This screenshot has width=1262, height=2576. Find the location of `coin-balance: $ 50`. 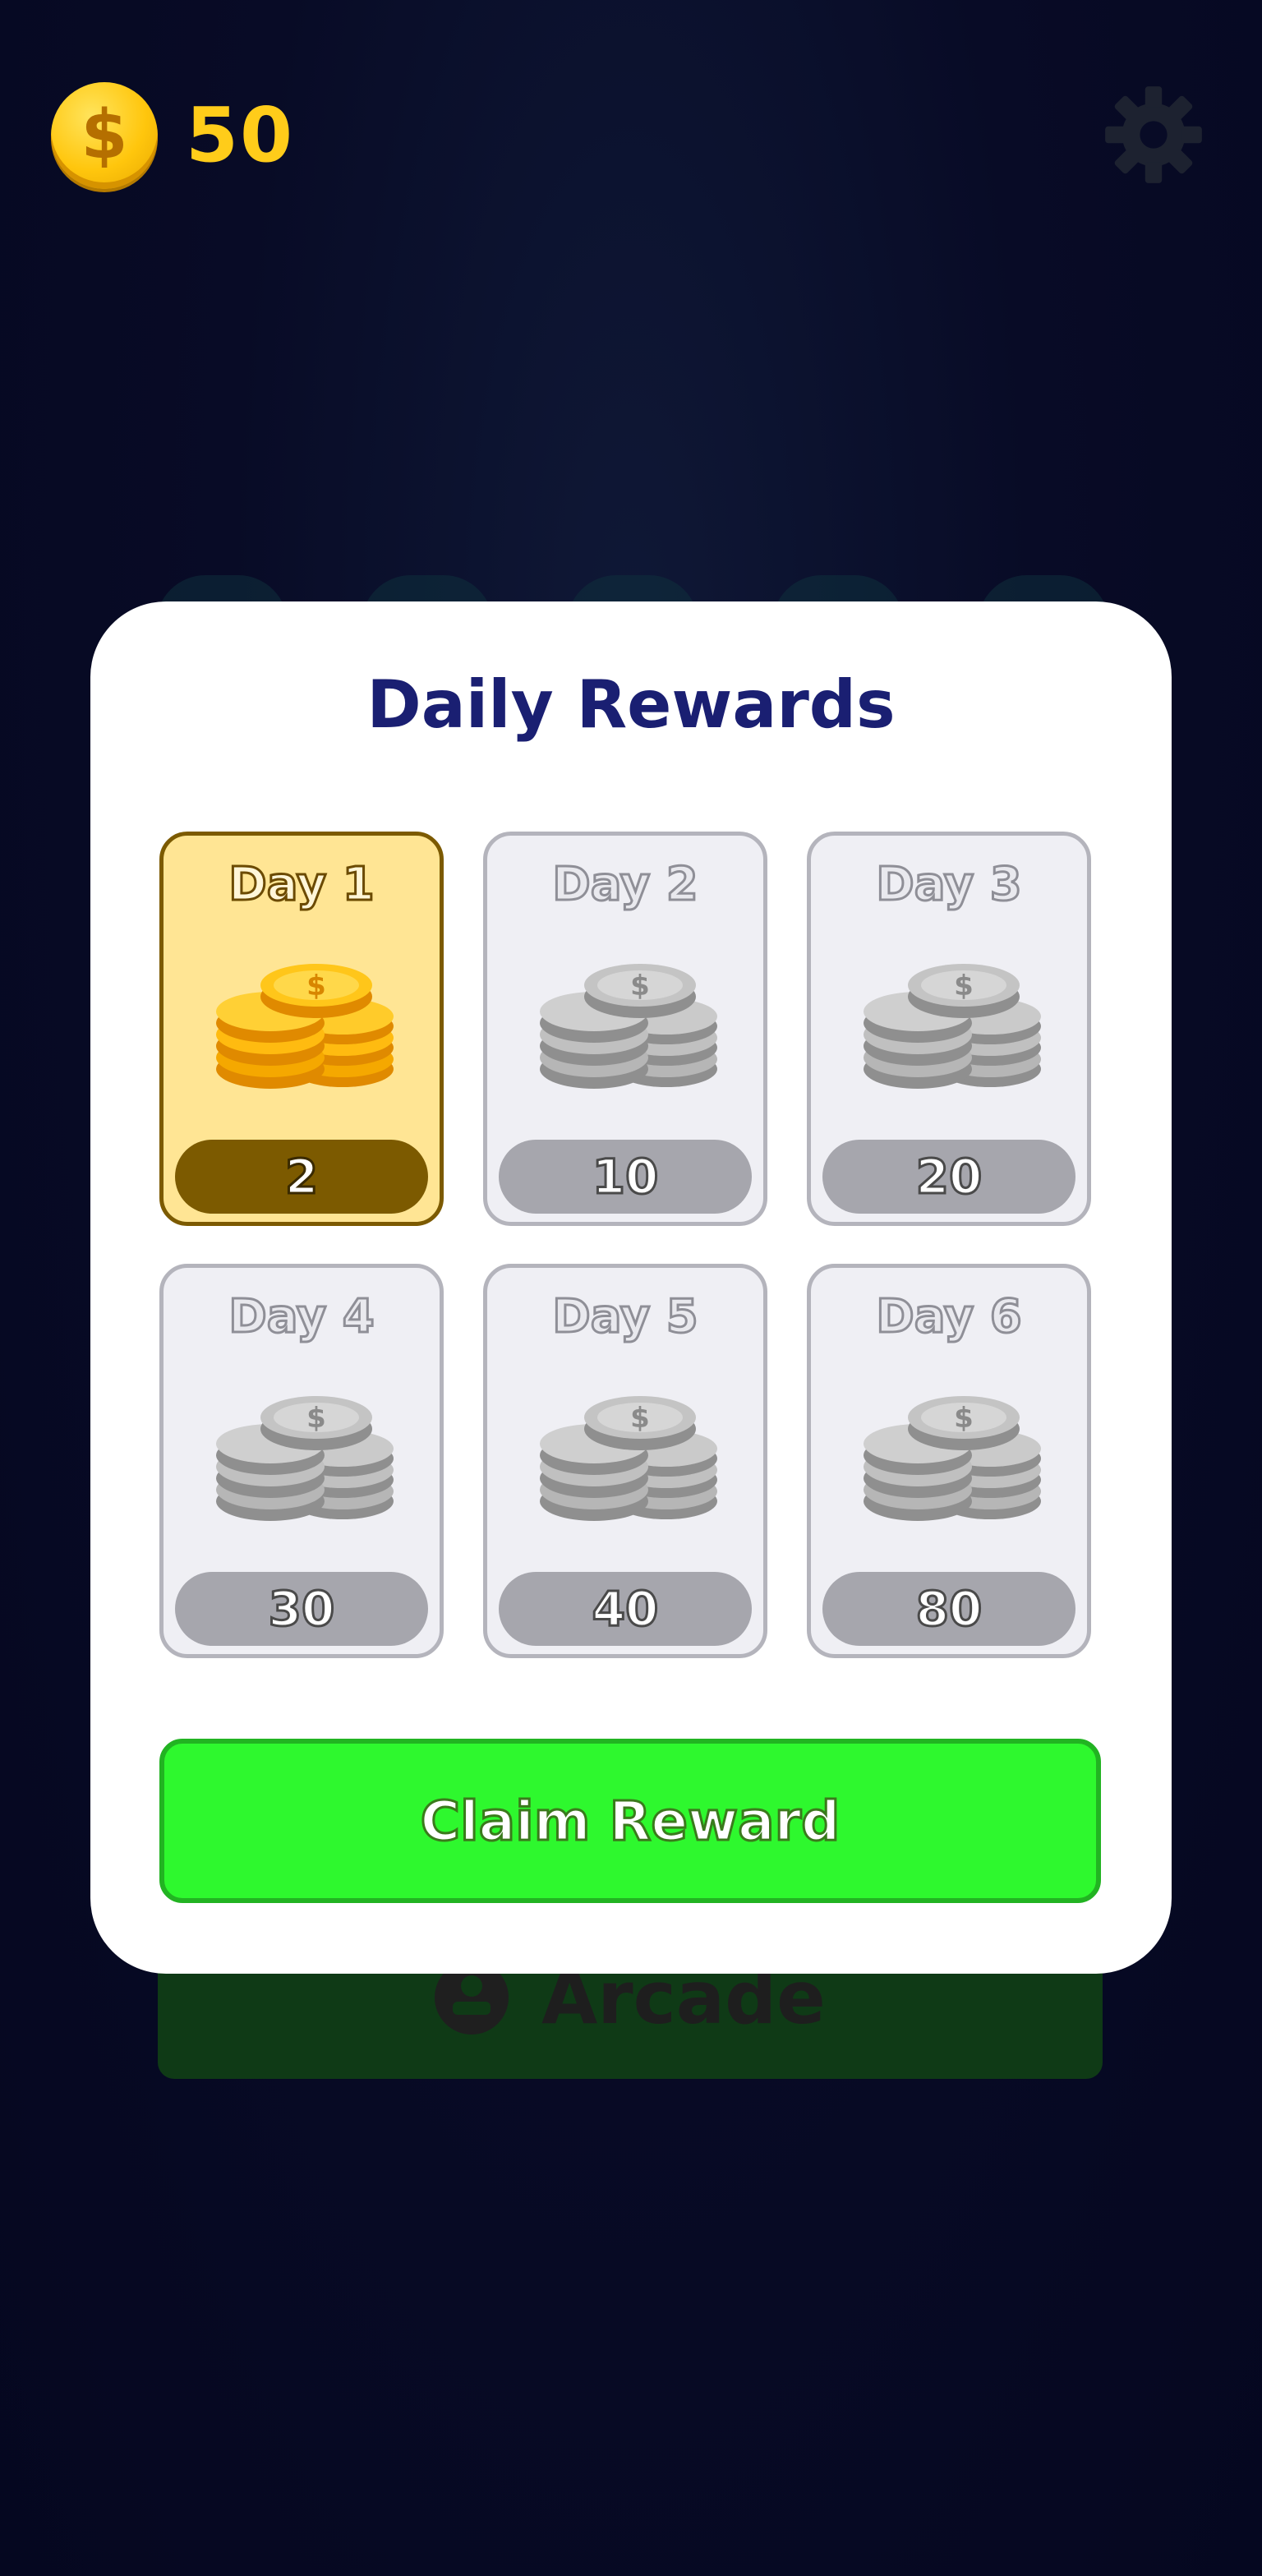

coin-balance: $ 50 is located at coordinates (172, 135).